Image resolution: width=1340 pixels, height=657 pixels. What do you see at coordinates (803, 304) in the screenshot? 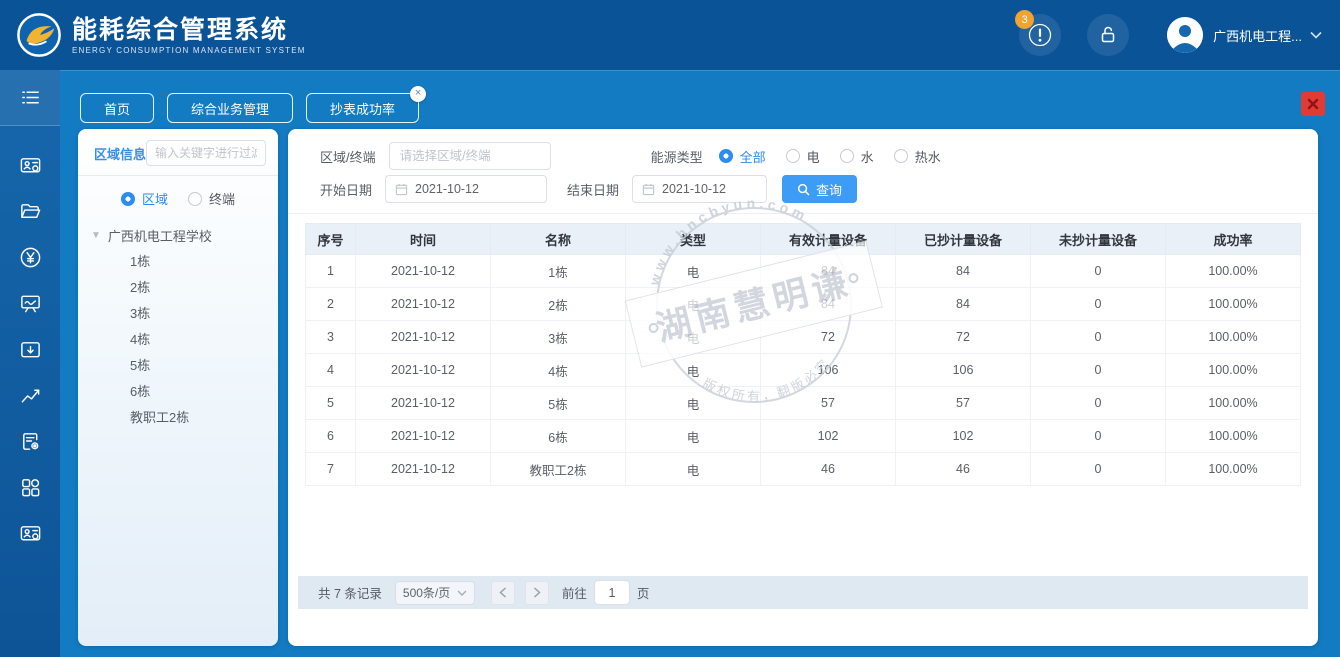
I see `table-row: 2 2021-10-12 2栋电 84 84 0 100.00%` at bounding box center [803, 304].